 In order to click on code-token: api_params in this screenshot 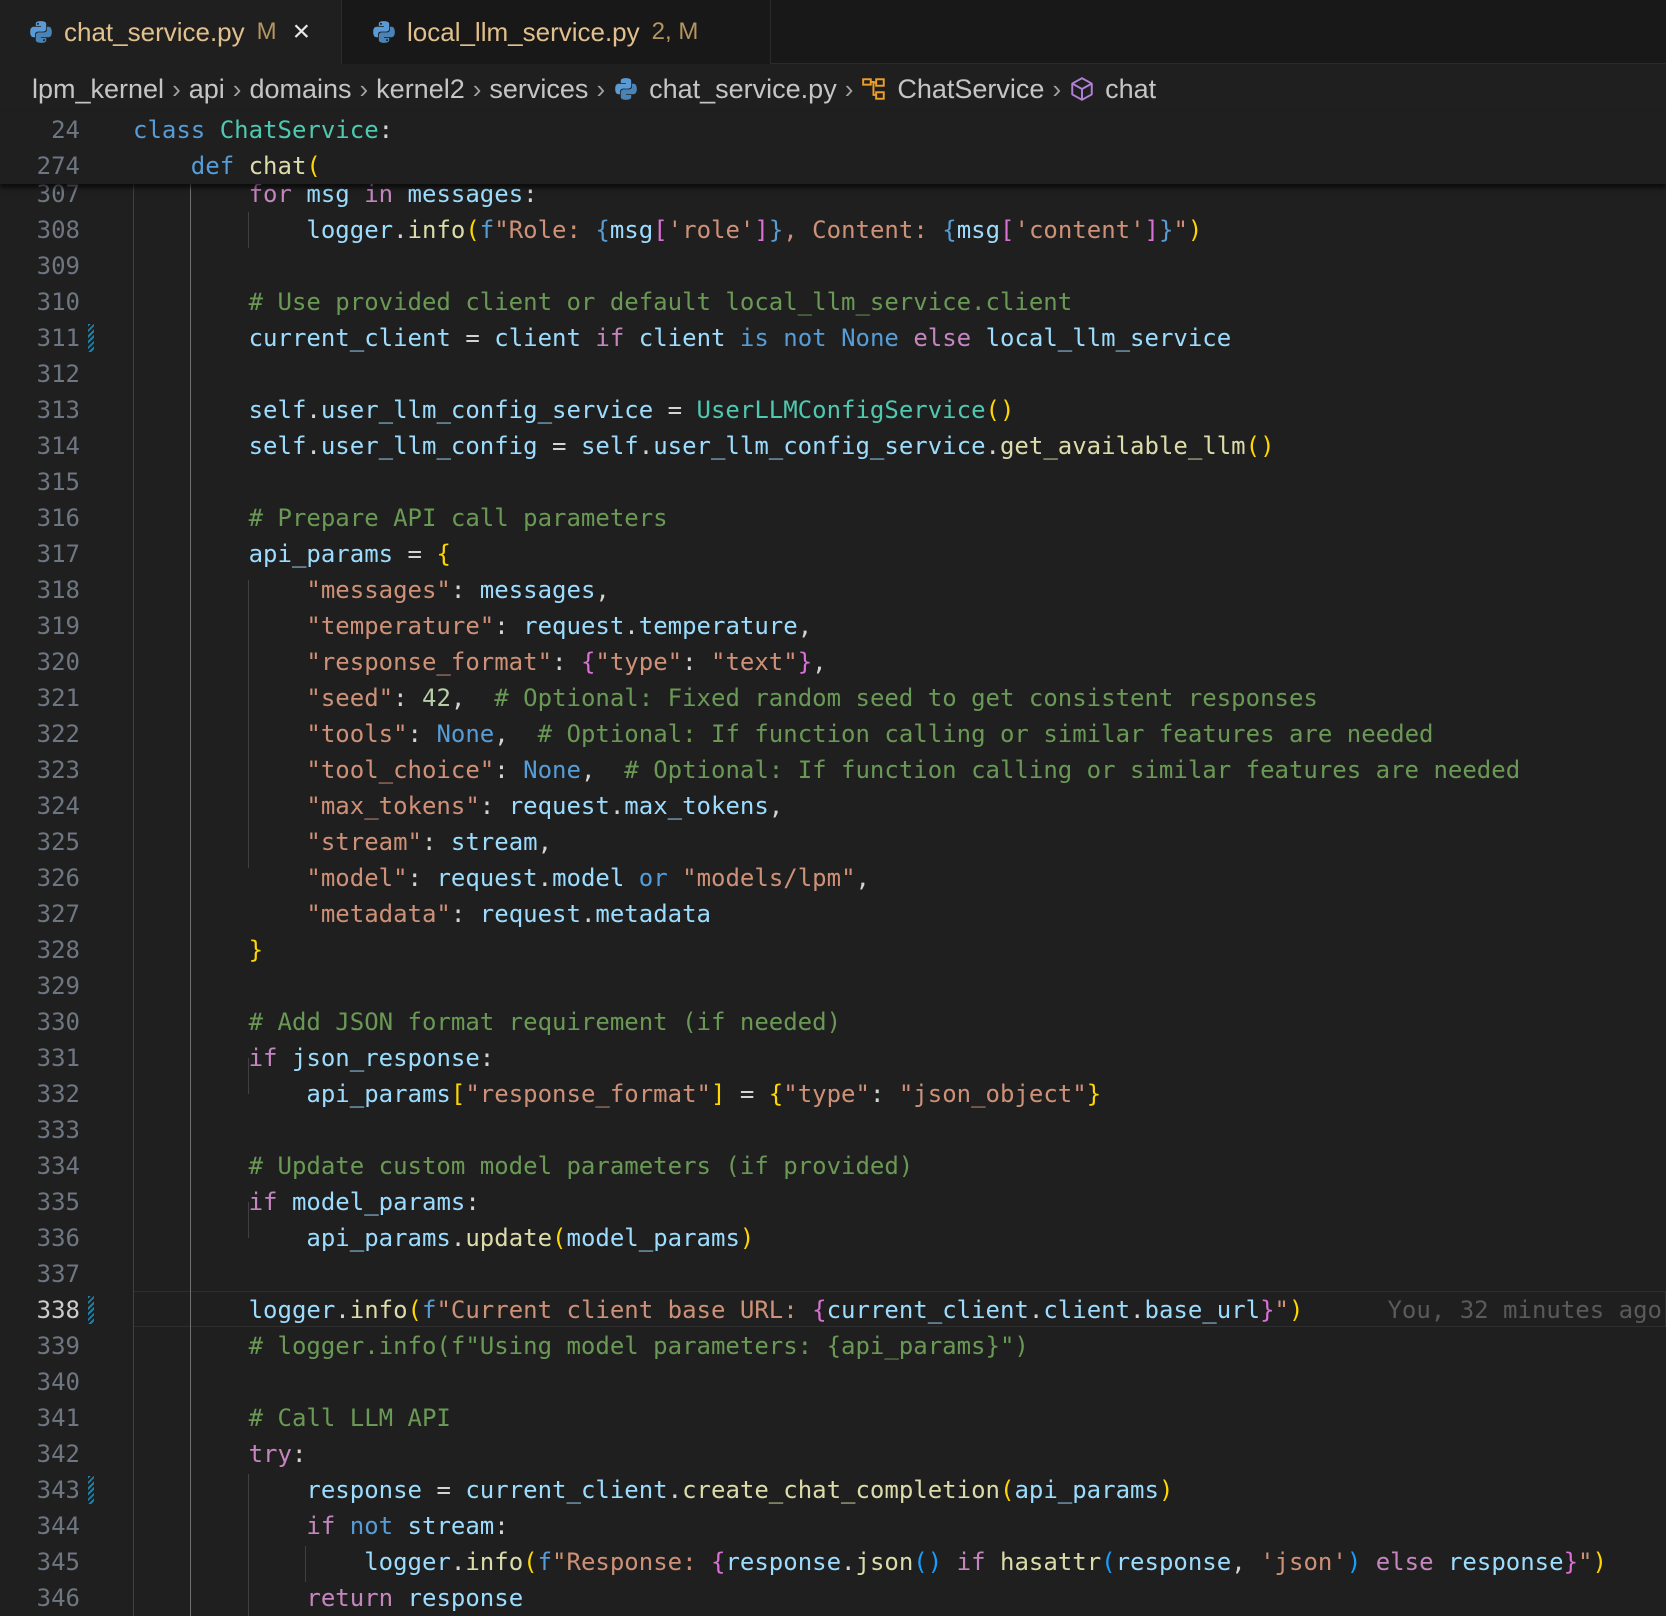, I will do `click(378, 1238)`.